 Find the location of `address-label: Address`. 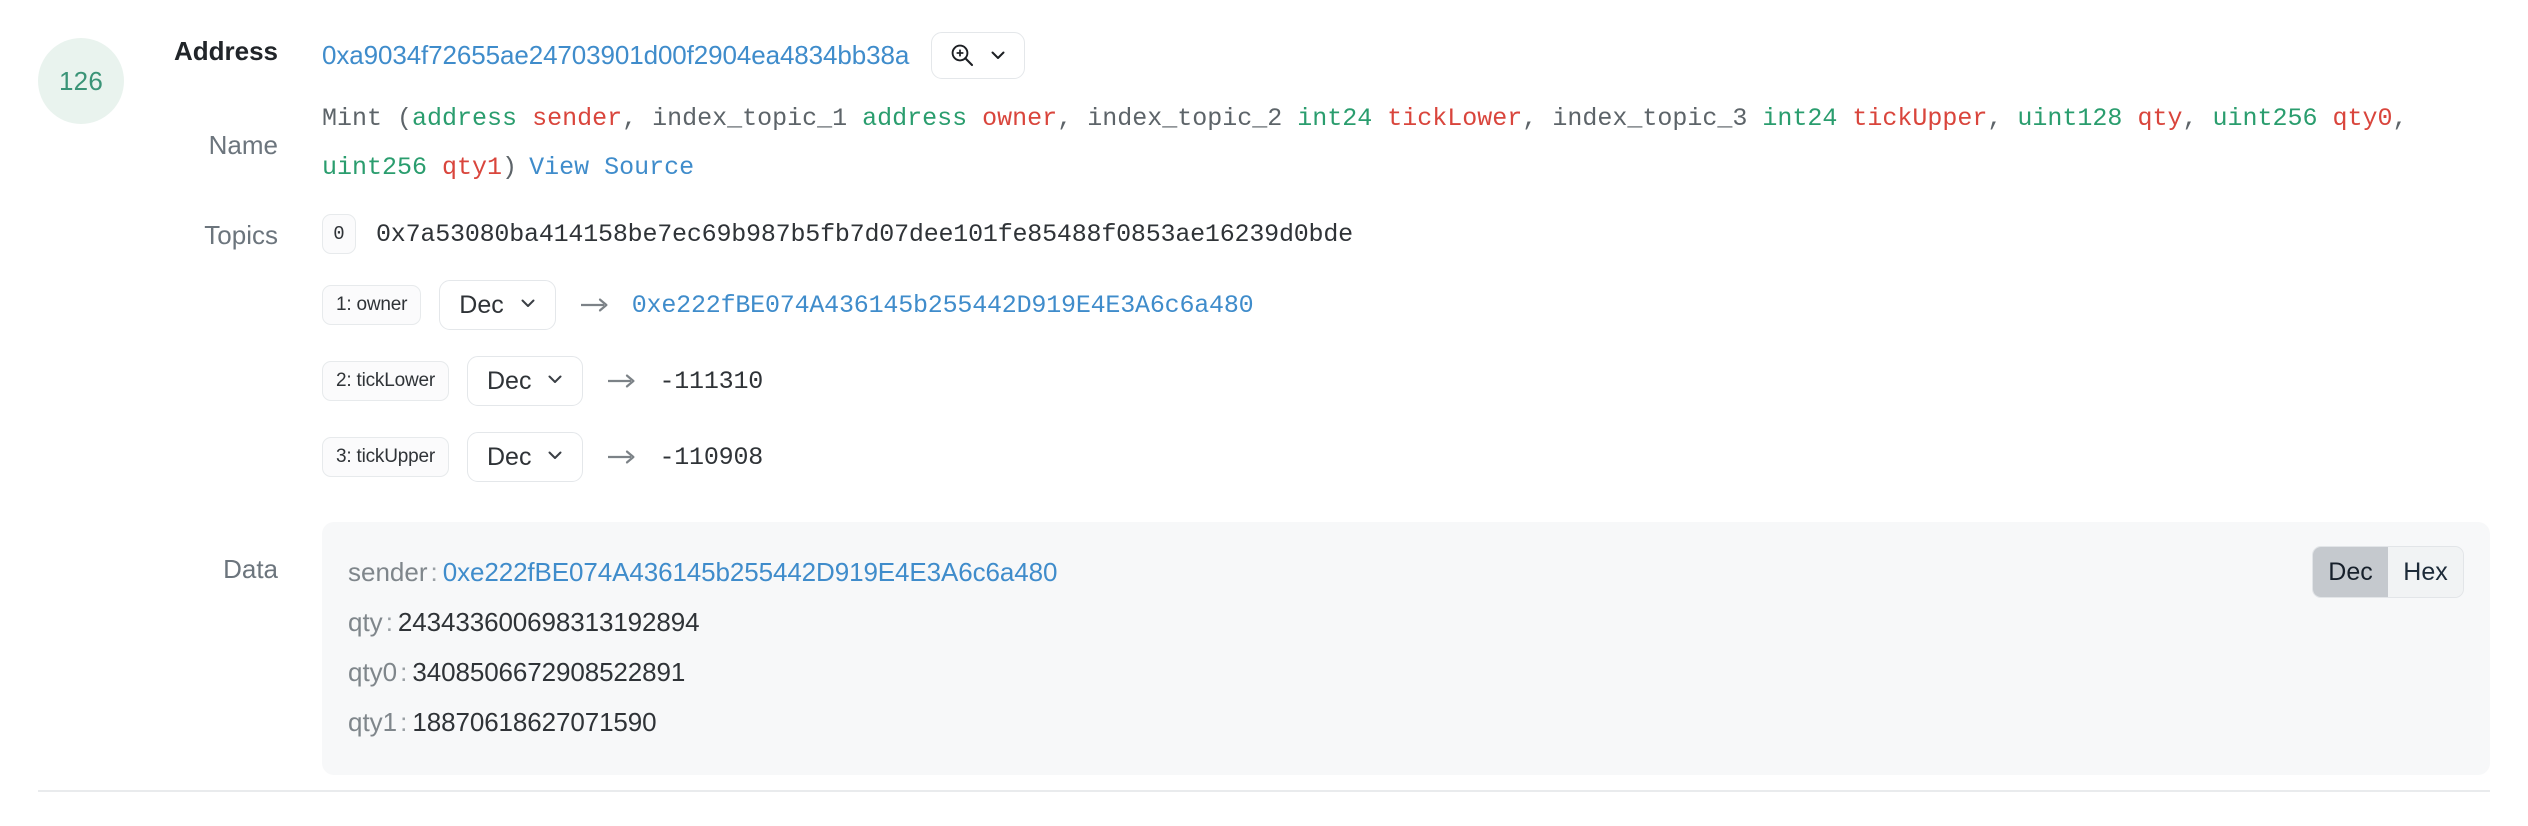

address-label: Address is located at coordinates (225, 51).